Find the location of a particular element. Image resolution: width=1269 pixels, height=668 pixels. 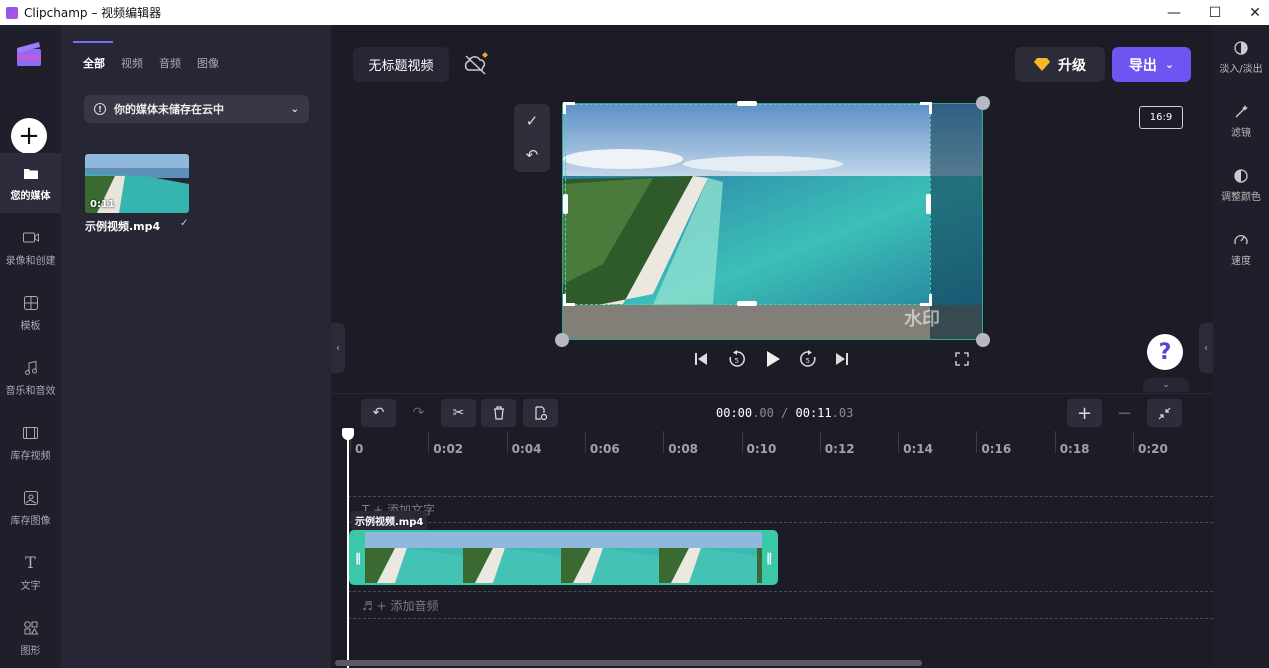

project-title-input: 无标题视频 is located at coordinates (401, 64).